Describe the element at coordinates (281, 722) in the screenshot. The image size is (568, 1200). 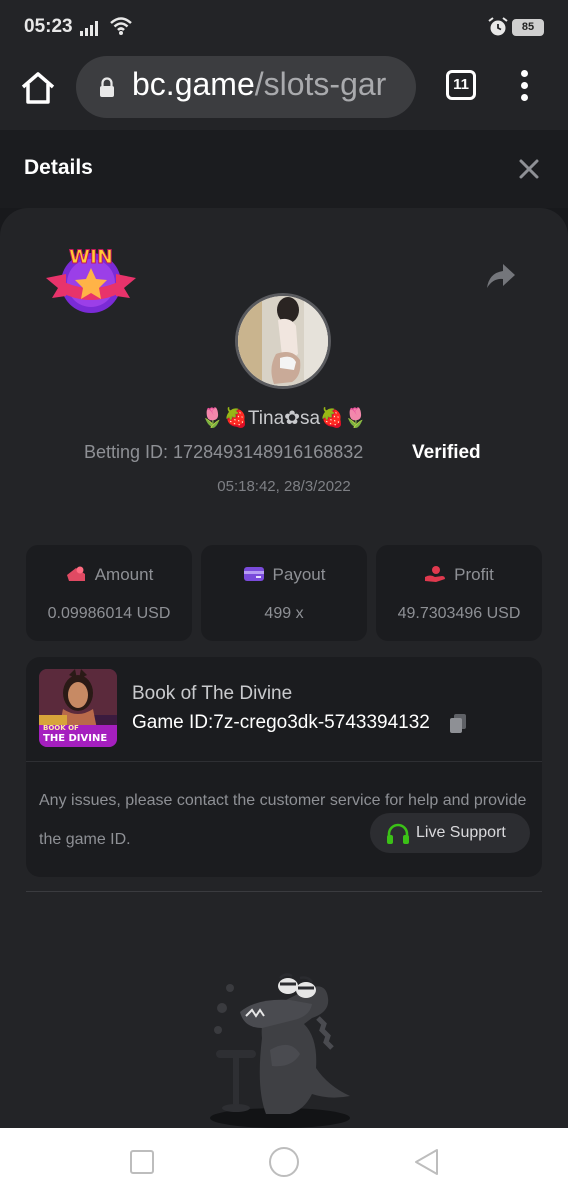
I see `game-id: Game ID:7z-crego3dk-5743394132` at that location.